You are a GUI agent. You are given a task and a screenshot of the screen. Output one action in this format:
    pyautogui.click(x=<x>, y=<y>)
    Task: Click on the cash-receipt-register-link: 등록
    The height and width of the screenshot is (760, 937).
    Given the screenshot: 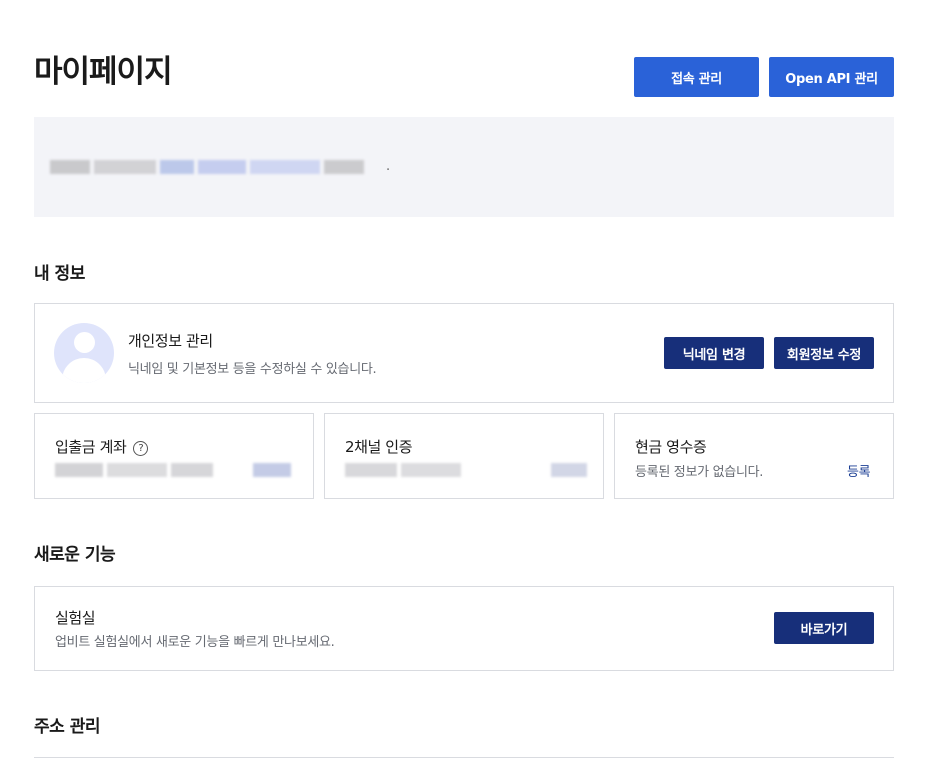 What is the action you would take?
    pyautogui.click(x=859, y=470)
    